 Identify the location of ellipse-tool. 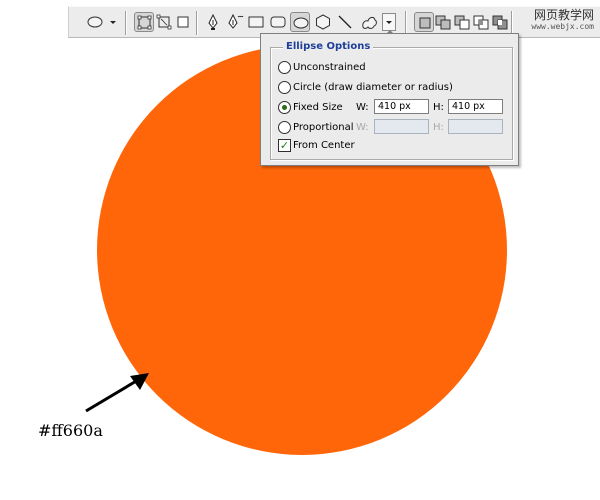
(300, 22).